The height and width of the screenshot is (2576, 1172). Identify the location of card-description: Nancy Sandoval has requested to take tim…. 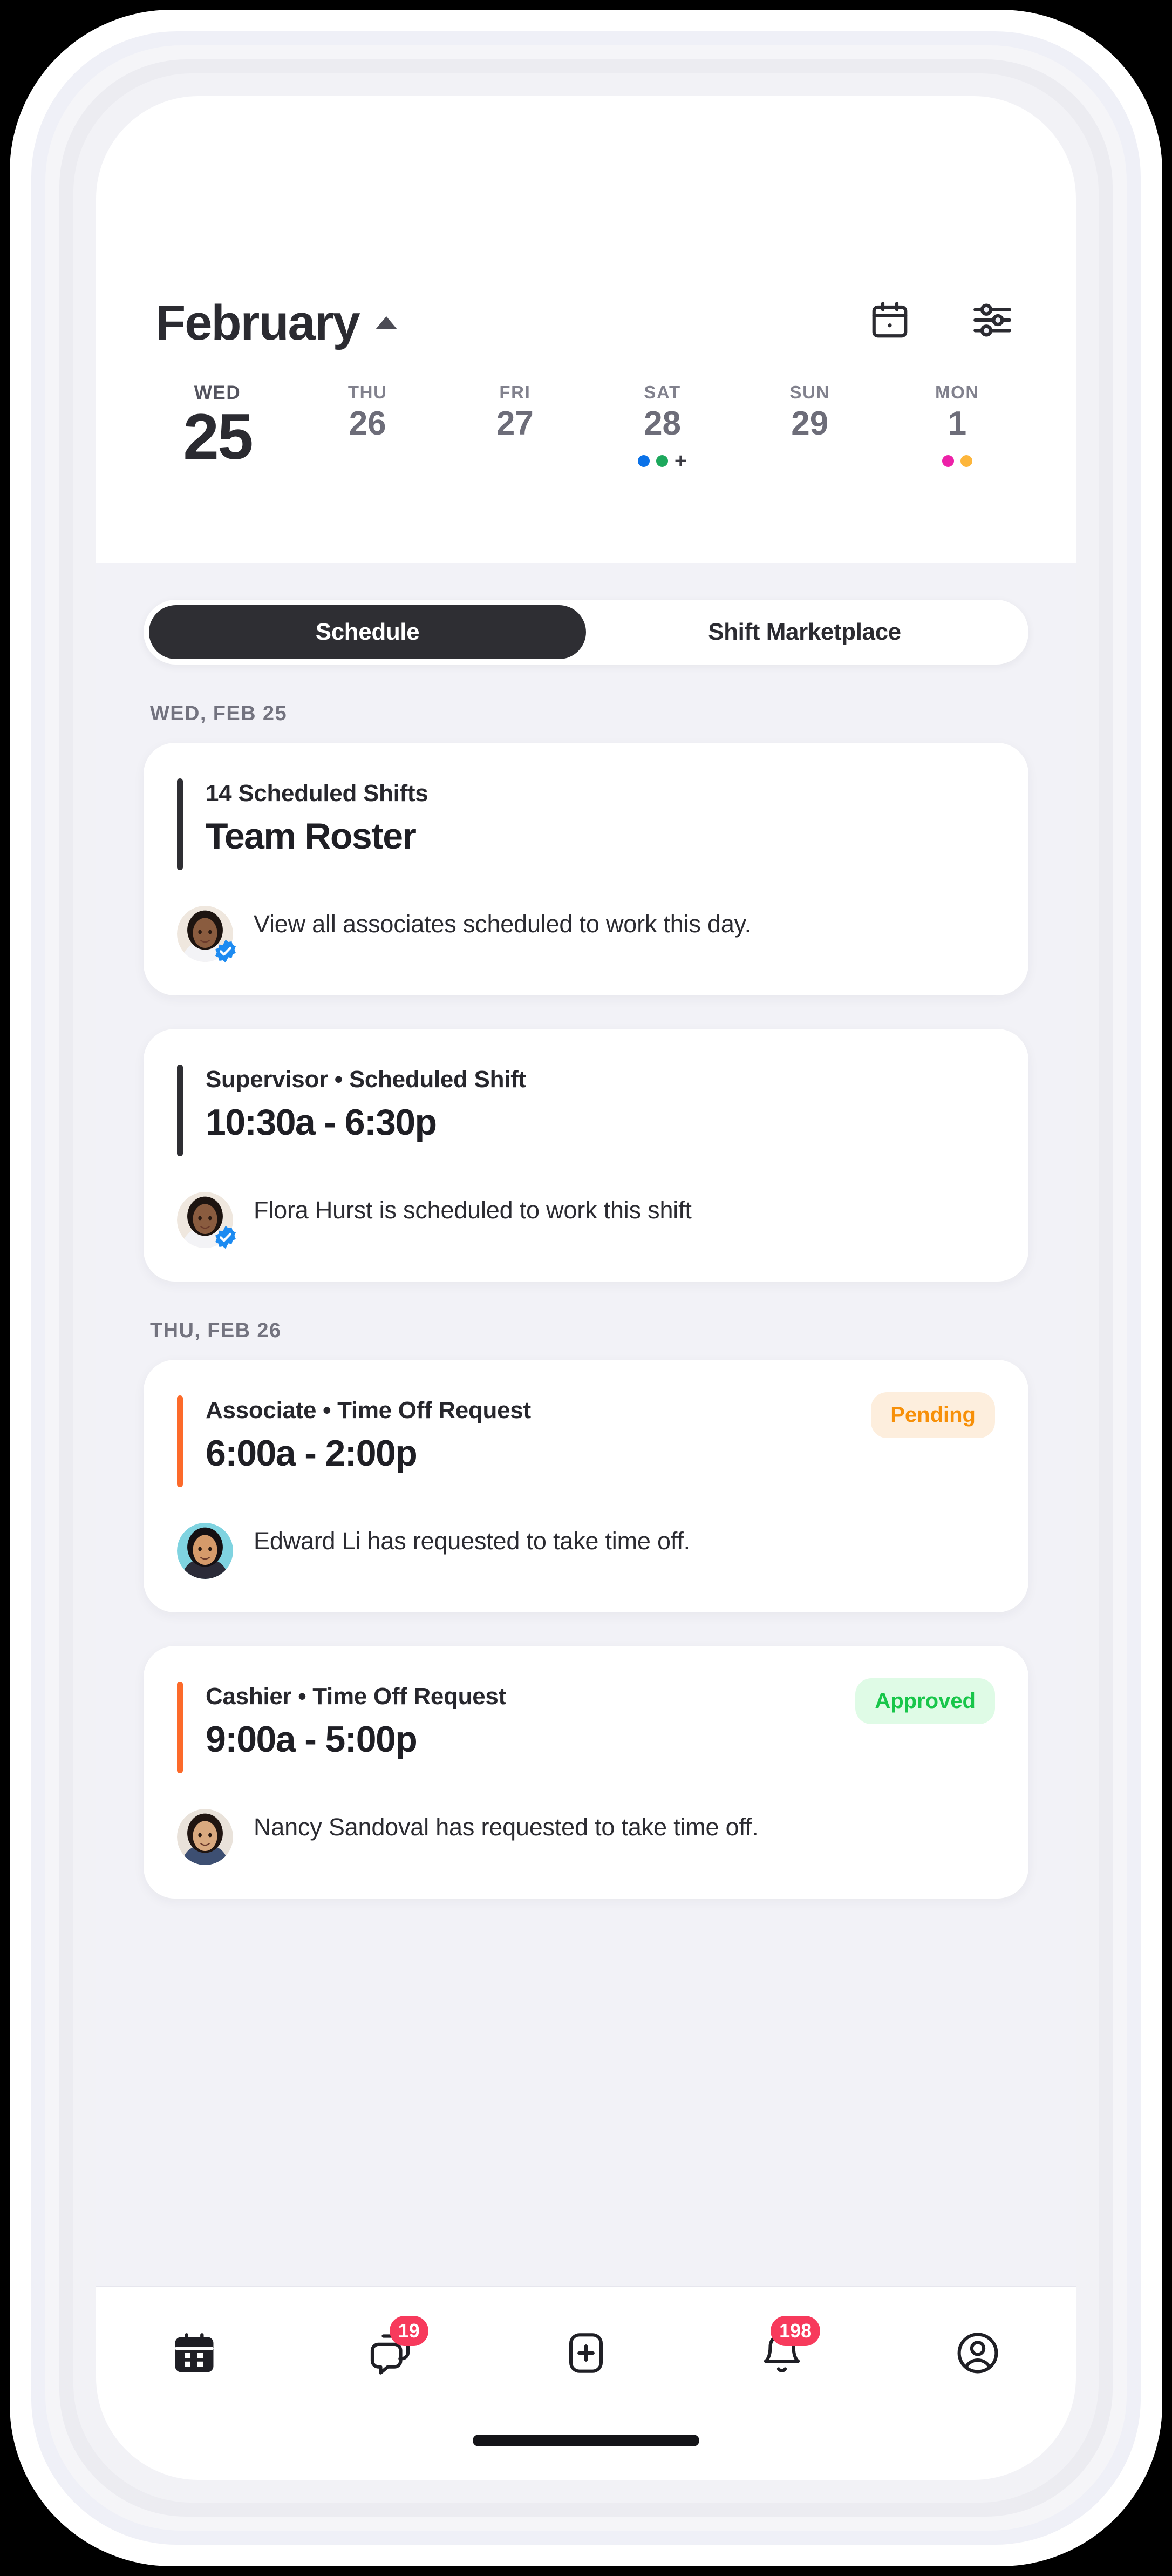
(506, 1827).